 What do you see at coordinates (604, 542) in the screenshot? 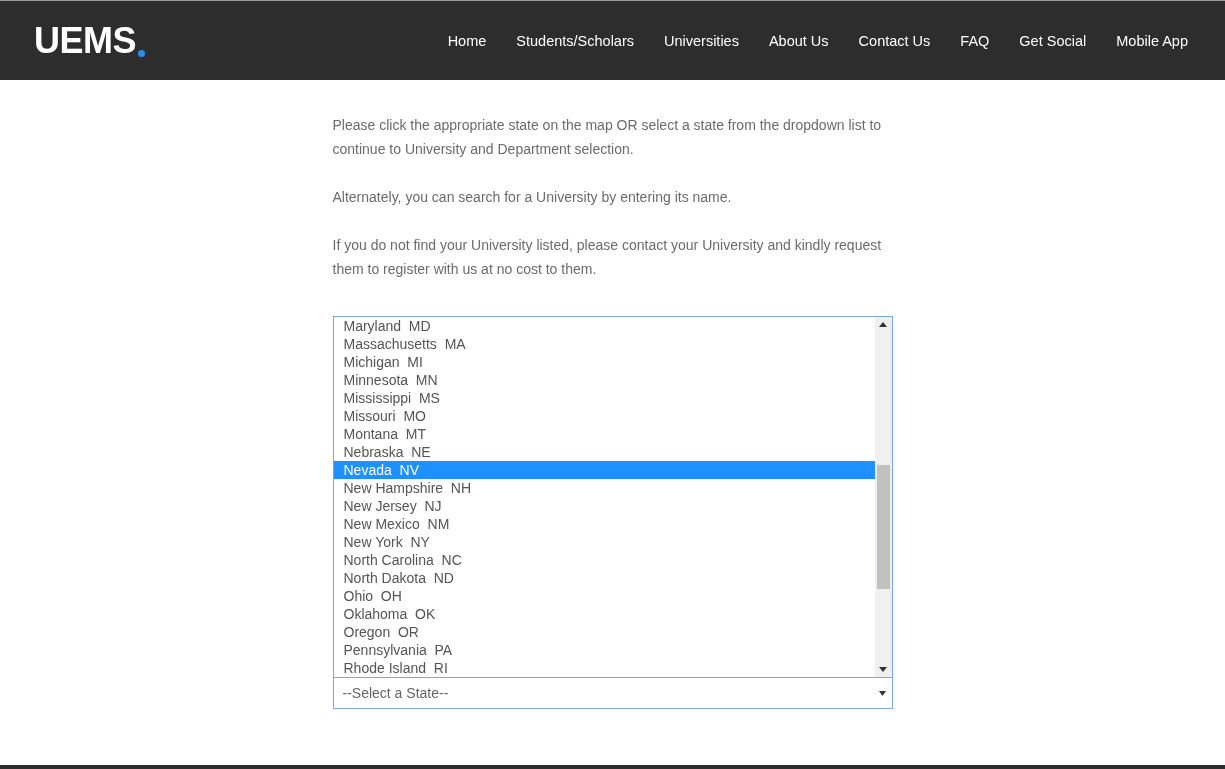
I see `state-option: New York NY` at bounding box center [604, 542].